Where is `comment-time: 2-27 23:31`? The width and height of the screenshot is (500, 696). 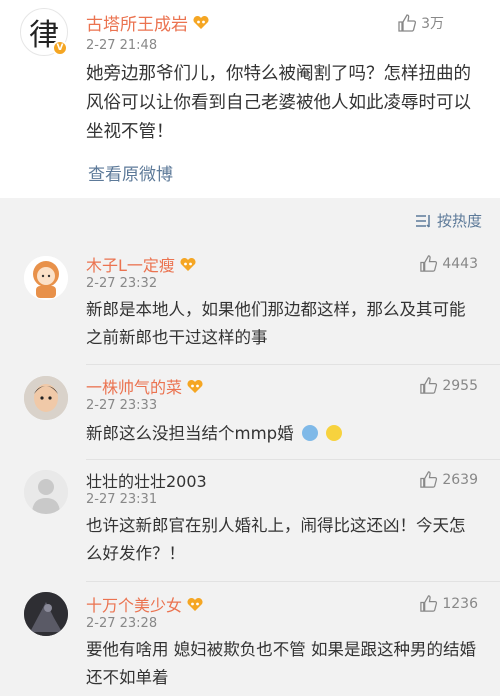
comment-time: 2-27 23:31 is located at coordinates (122, 499).